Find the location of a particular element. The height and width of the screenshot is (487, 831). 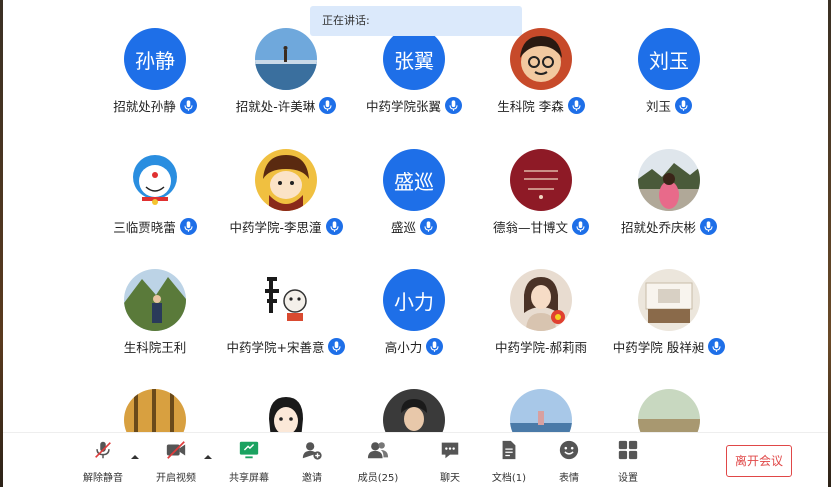

participant-name: 中药学院-郝莉雨 is located at coordinates (540, 347).